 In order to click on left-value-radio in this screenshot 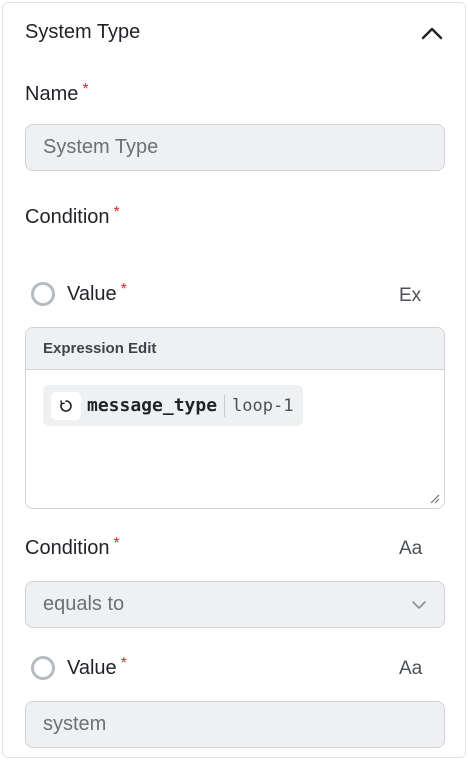, I will do `click(43, 294)`.